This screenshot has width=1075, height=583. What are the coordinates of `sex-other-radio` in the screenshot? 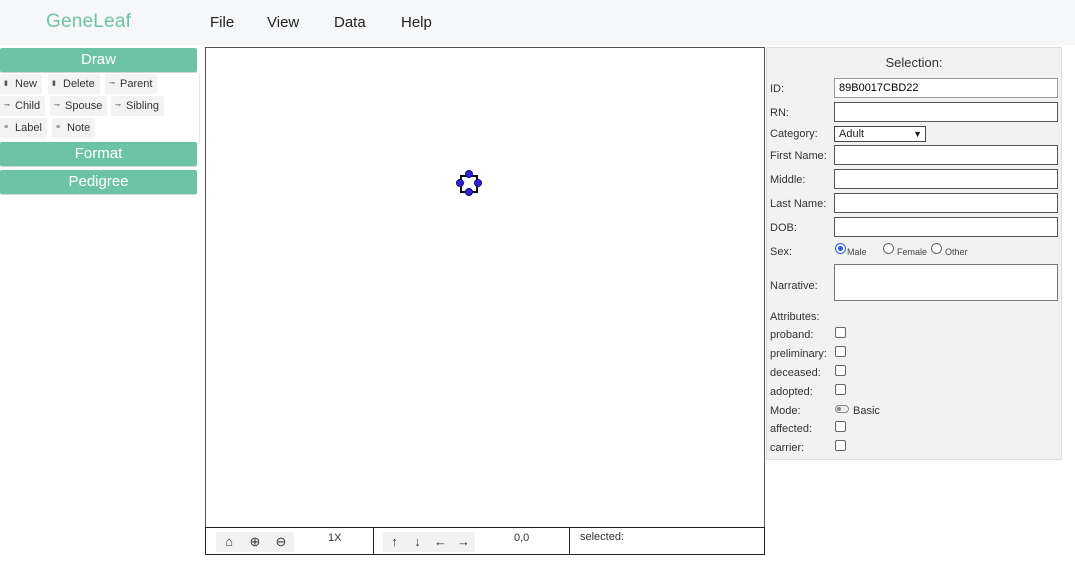 It's located at (936, 248).